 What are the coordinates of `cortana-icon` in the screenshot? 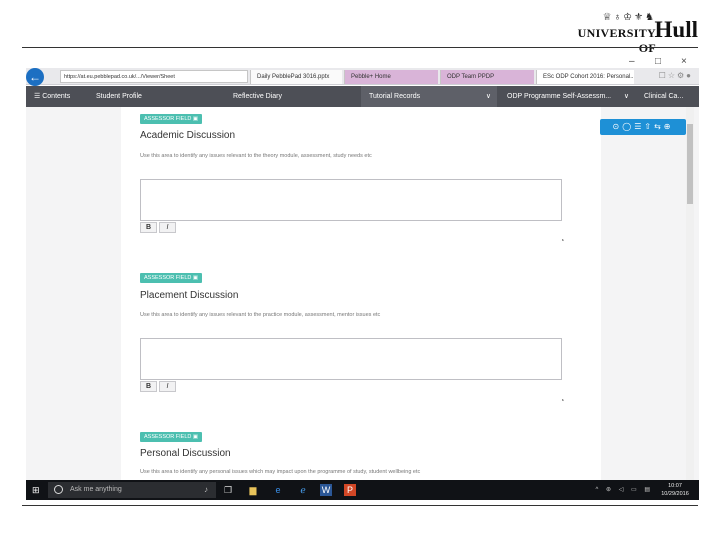 It's located at (58, 489).